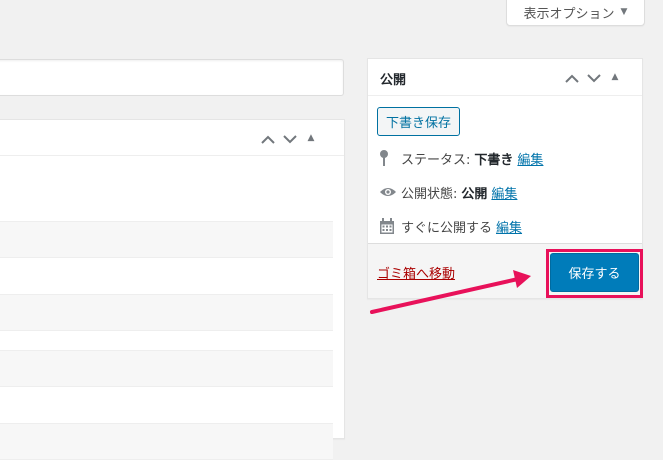  I want to click on status-label: ステータス:, so click(436, 160).